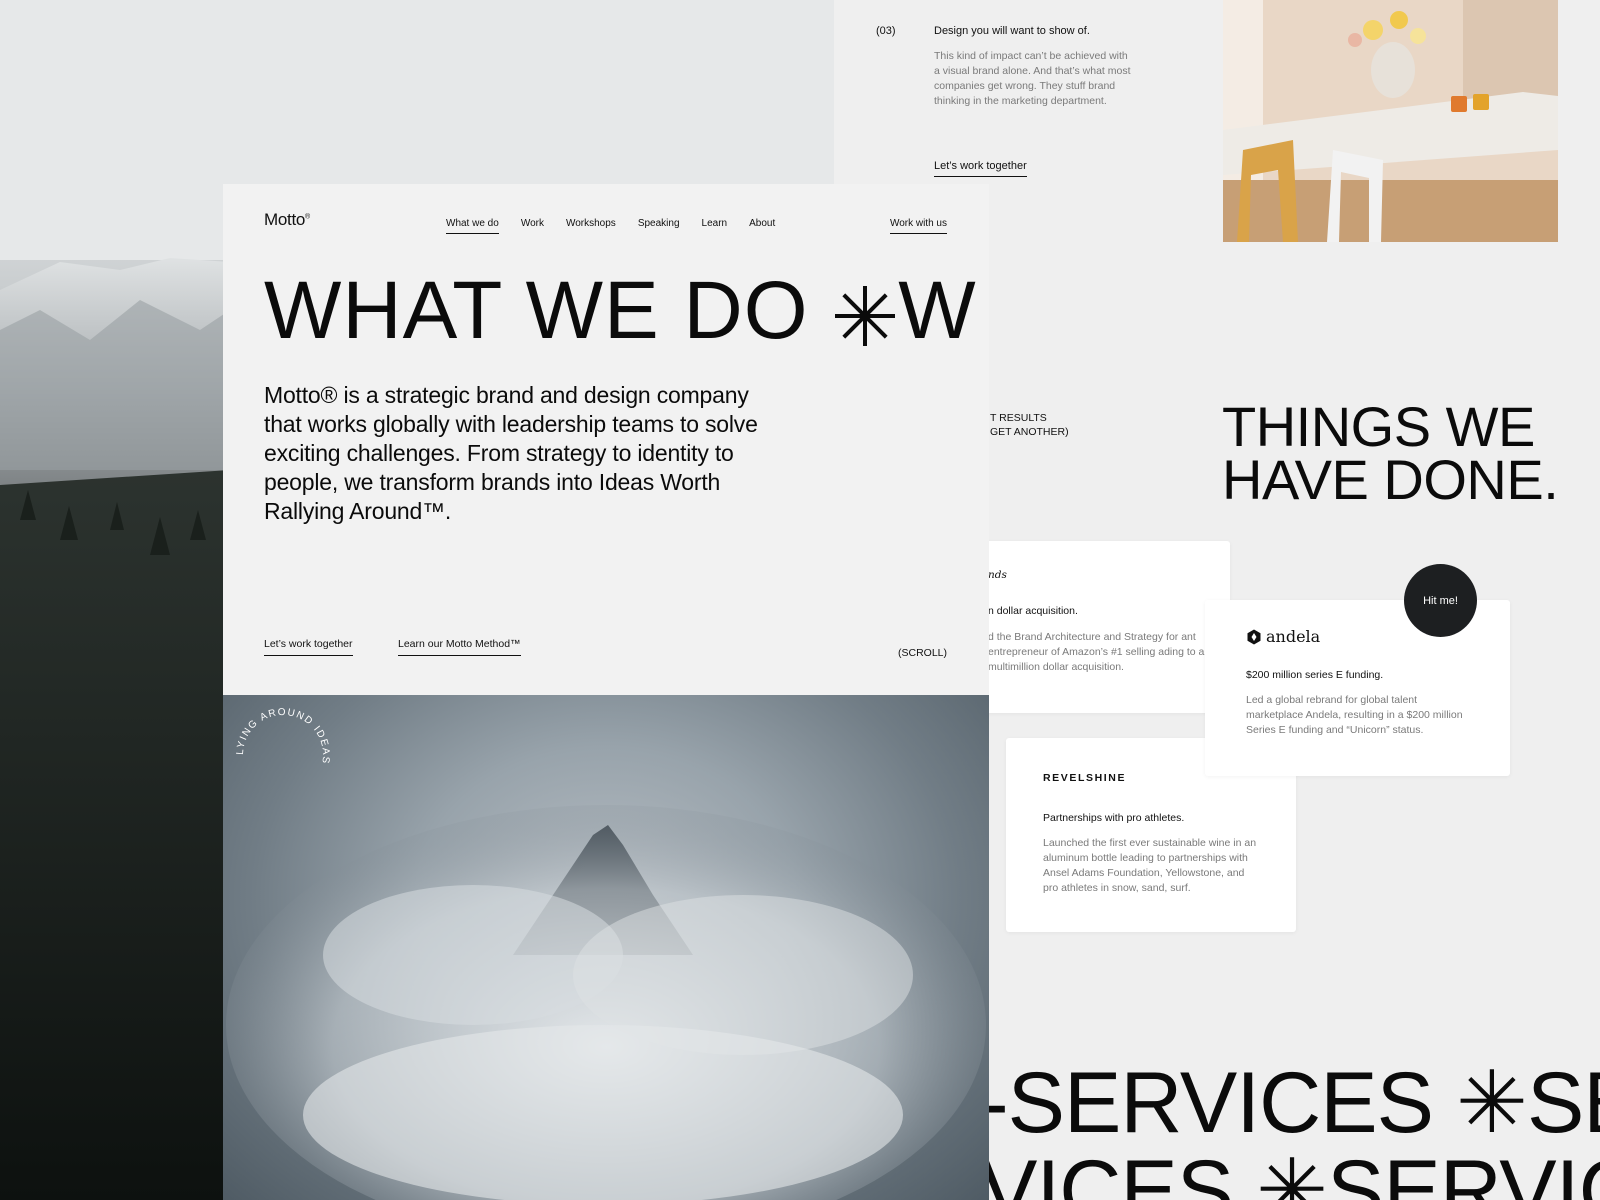 The width and height of the screenshot is (1600, 1200). Describe the element at coordinates (536, 310) in the screenshot. I see `hero-title-text: WHAT WE DO` at that location.